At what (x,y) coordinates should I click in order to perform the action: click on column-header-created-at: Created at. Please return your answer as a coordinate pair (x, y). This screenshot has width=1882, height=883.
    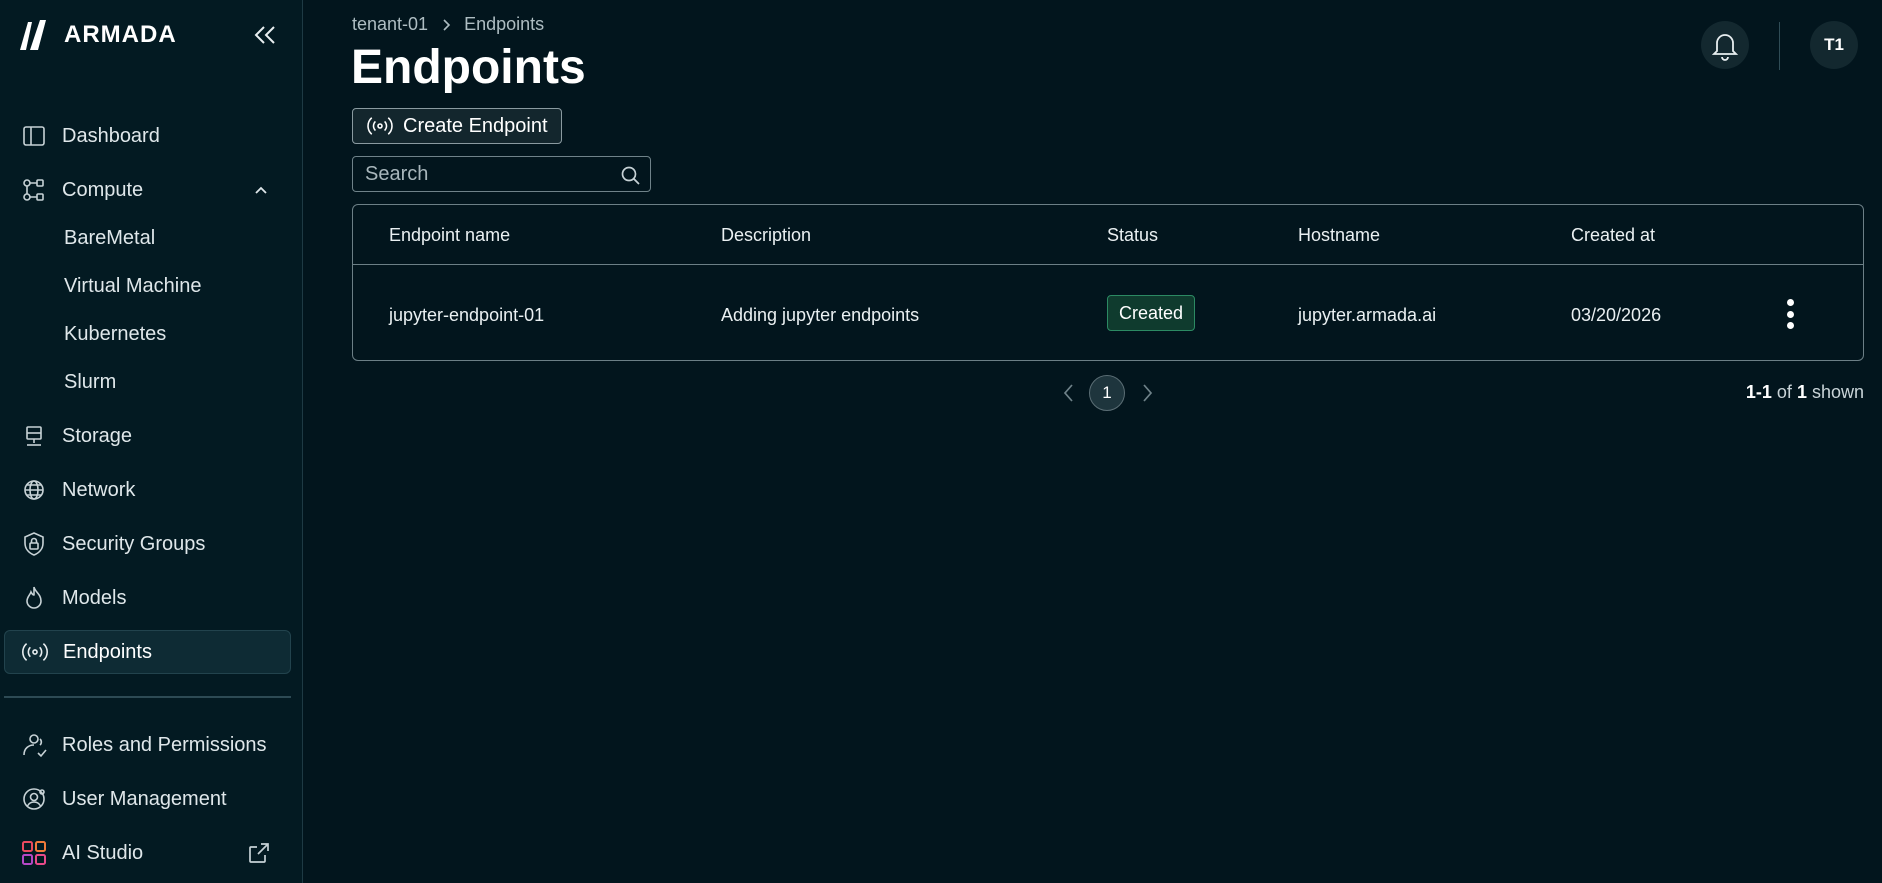
    Looking at the image, I should click on (1613, 235).